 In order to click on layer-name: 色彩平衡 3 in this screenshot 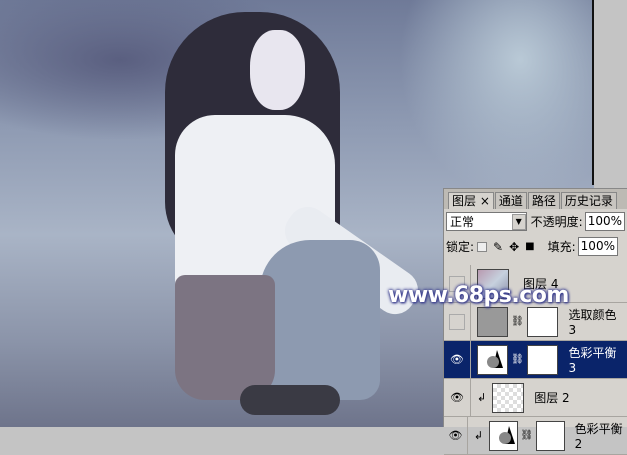, I will do `click(592, 360)`.